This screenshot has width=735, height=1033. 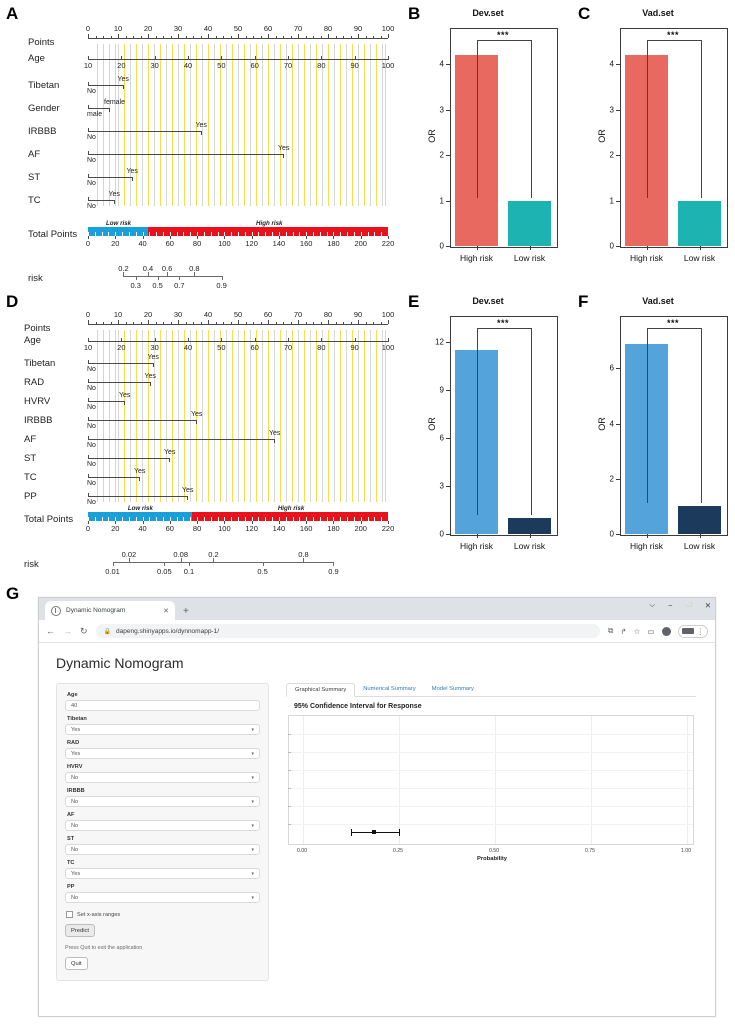 What do you see at coordinates (168, 274) in the screenshot?
I see `nomogram-risk-tick-upper` at bounding box center [168, 274].